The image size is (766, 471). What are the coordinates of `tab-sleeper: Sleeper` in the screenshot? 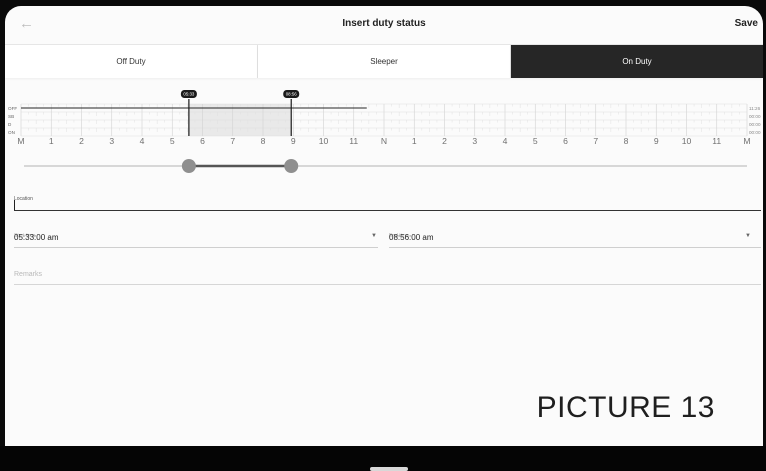 It's located at (384, 61).